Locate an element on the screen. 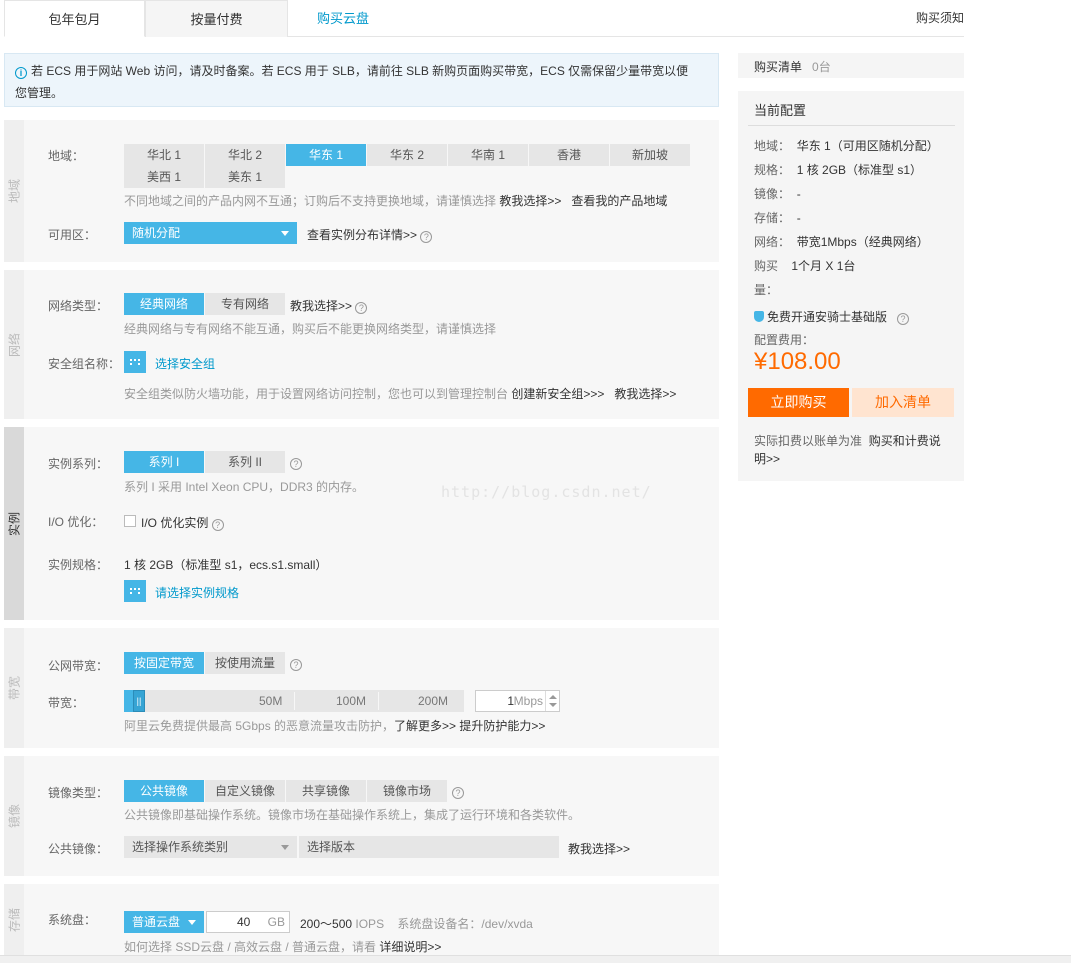  region-option: 华东 2 is located at coordinates (407, 155).